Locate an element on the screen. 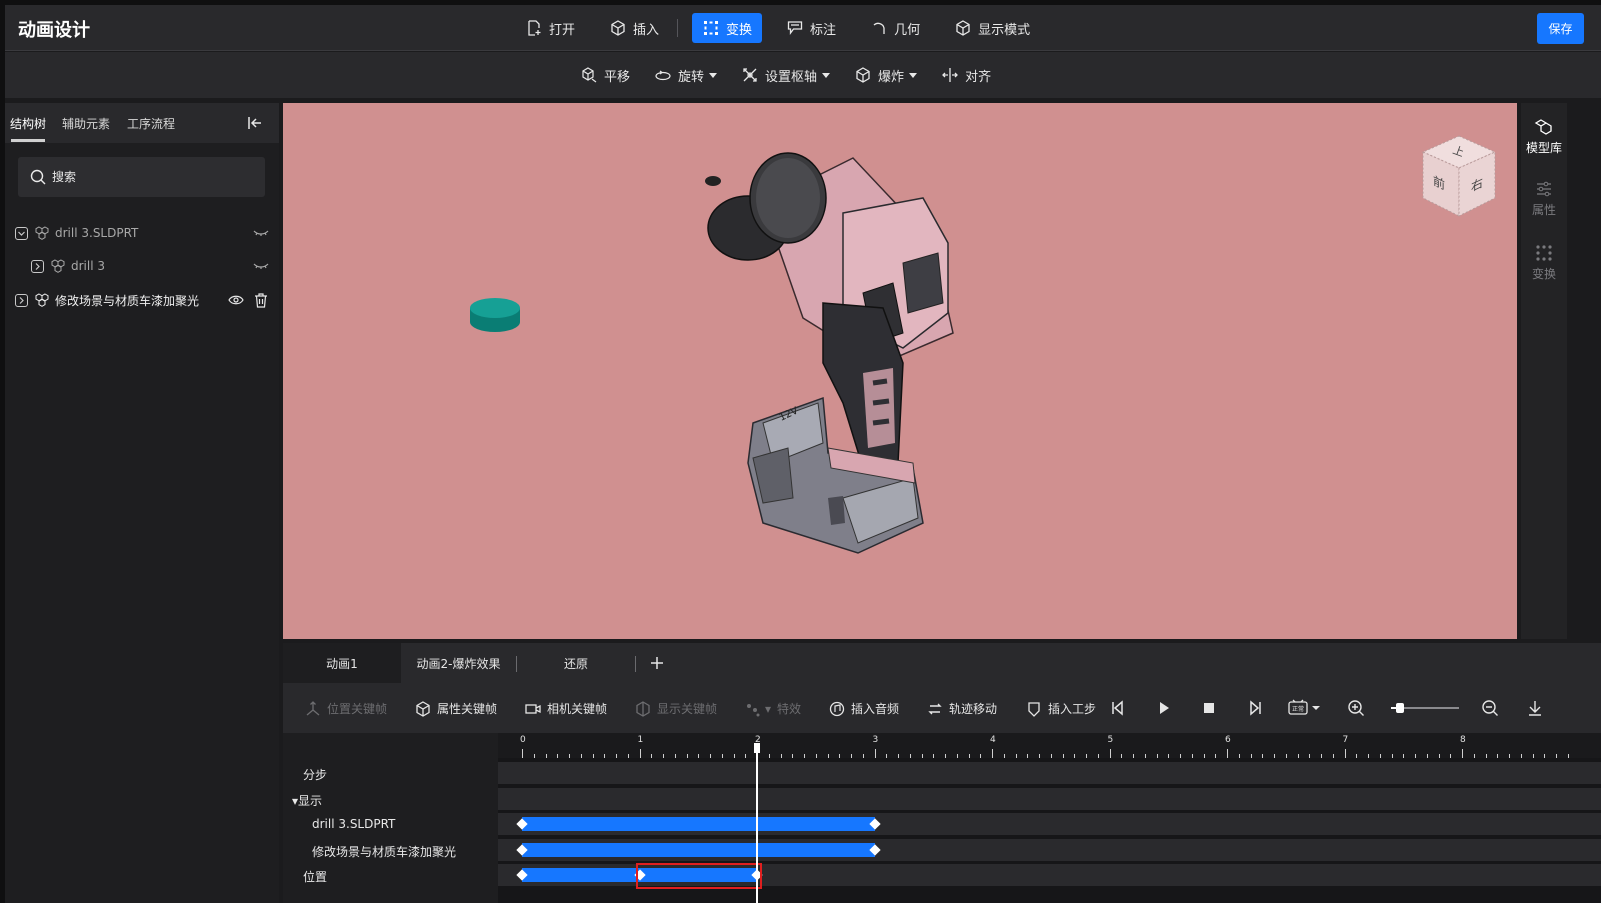 The image size is (1601, 903). add-tab-icon is located at coordinates (657, 663).